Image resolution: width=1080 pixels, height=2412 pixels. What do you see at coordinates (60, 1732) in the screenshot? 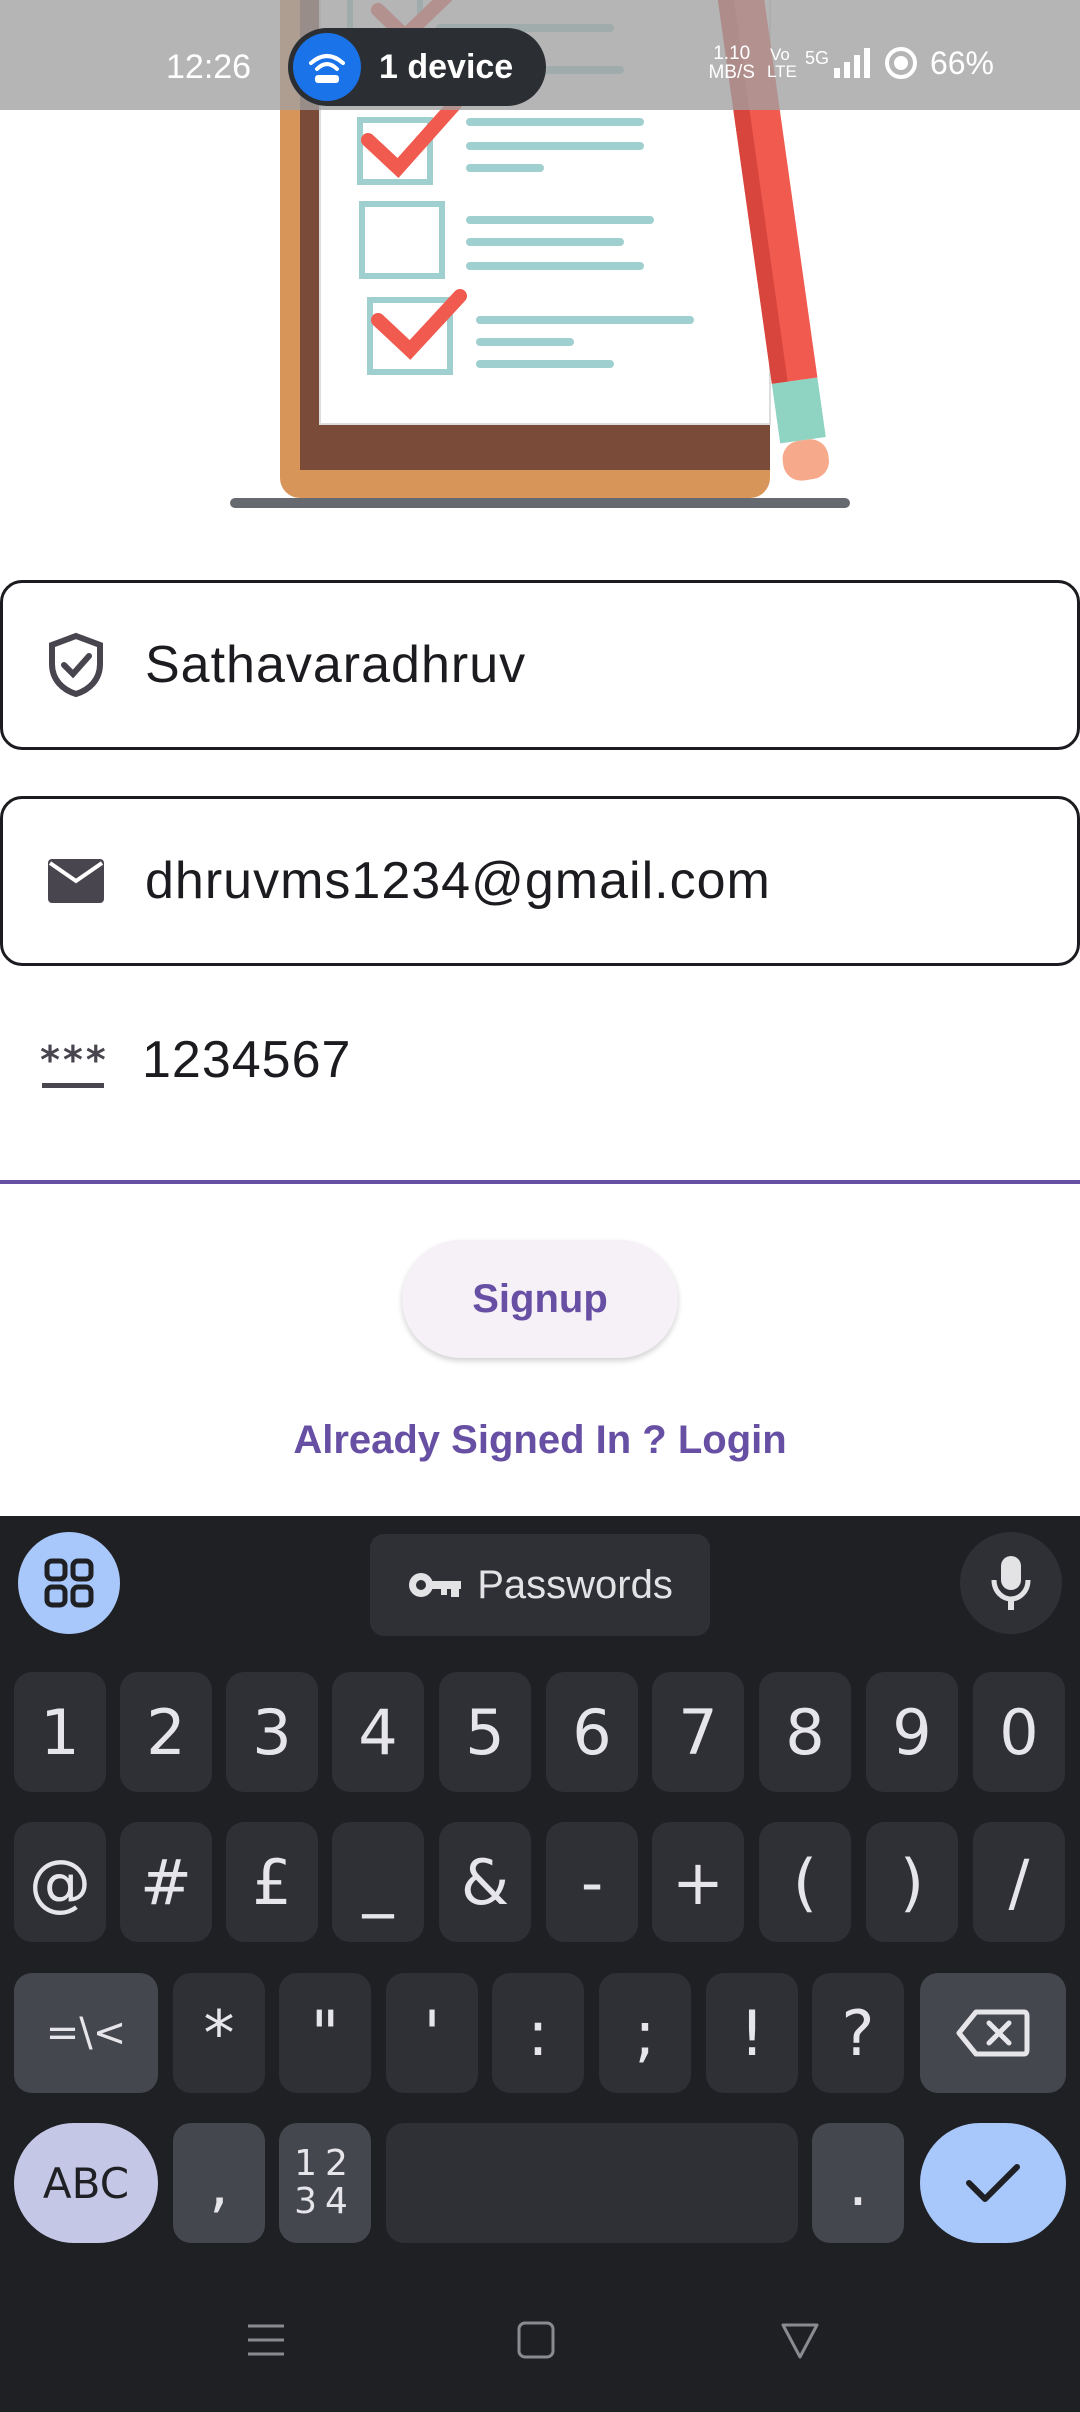
I see `key-1: 1` at bounding box center [60, 1732].